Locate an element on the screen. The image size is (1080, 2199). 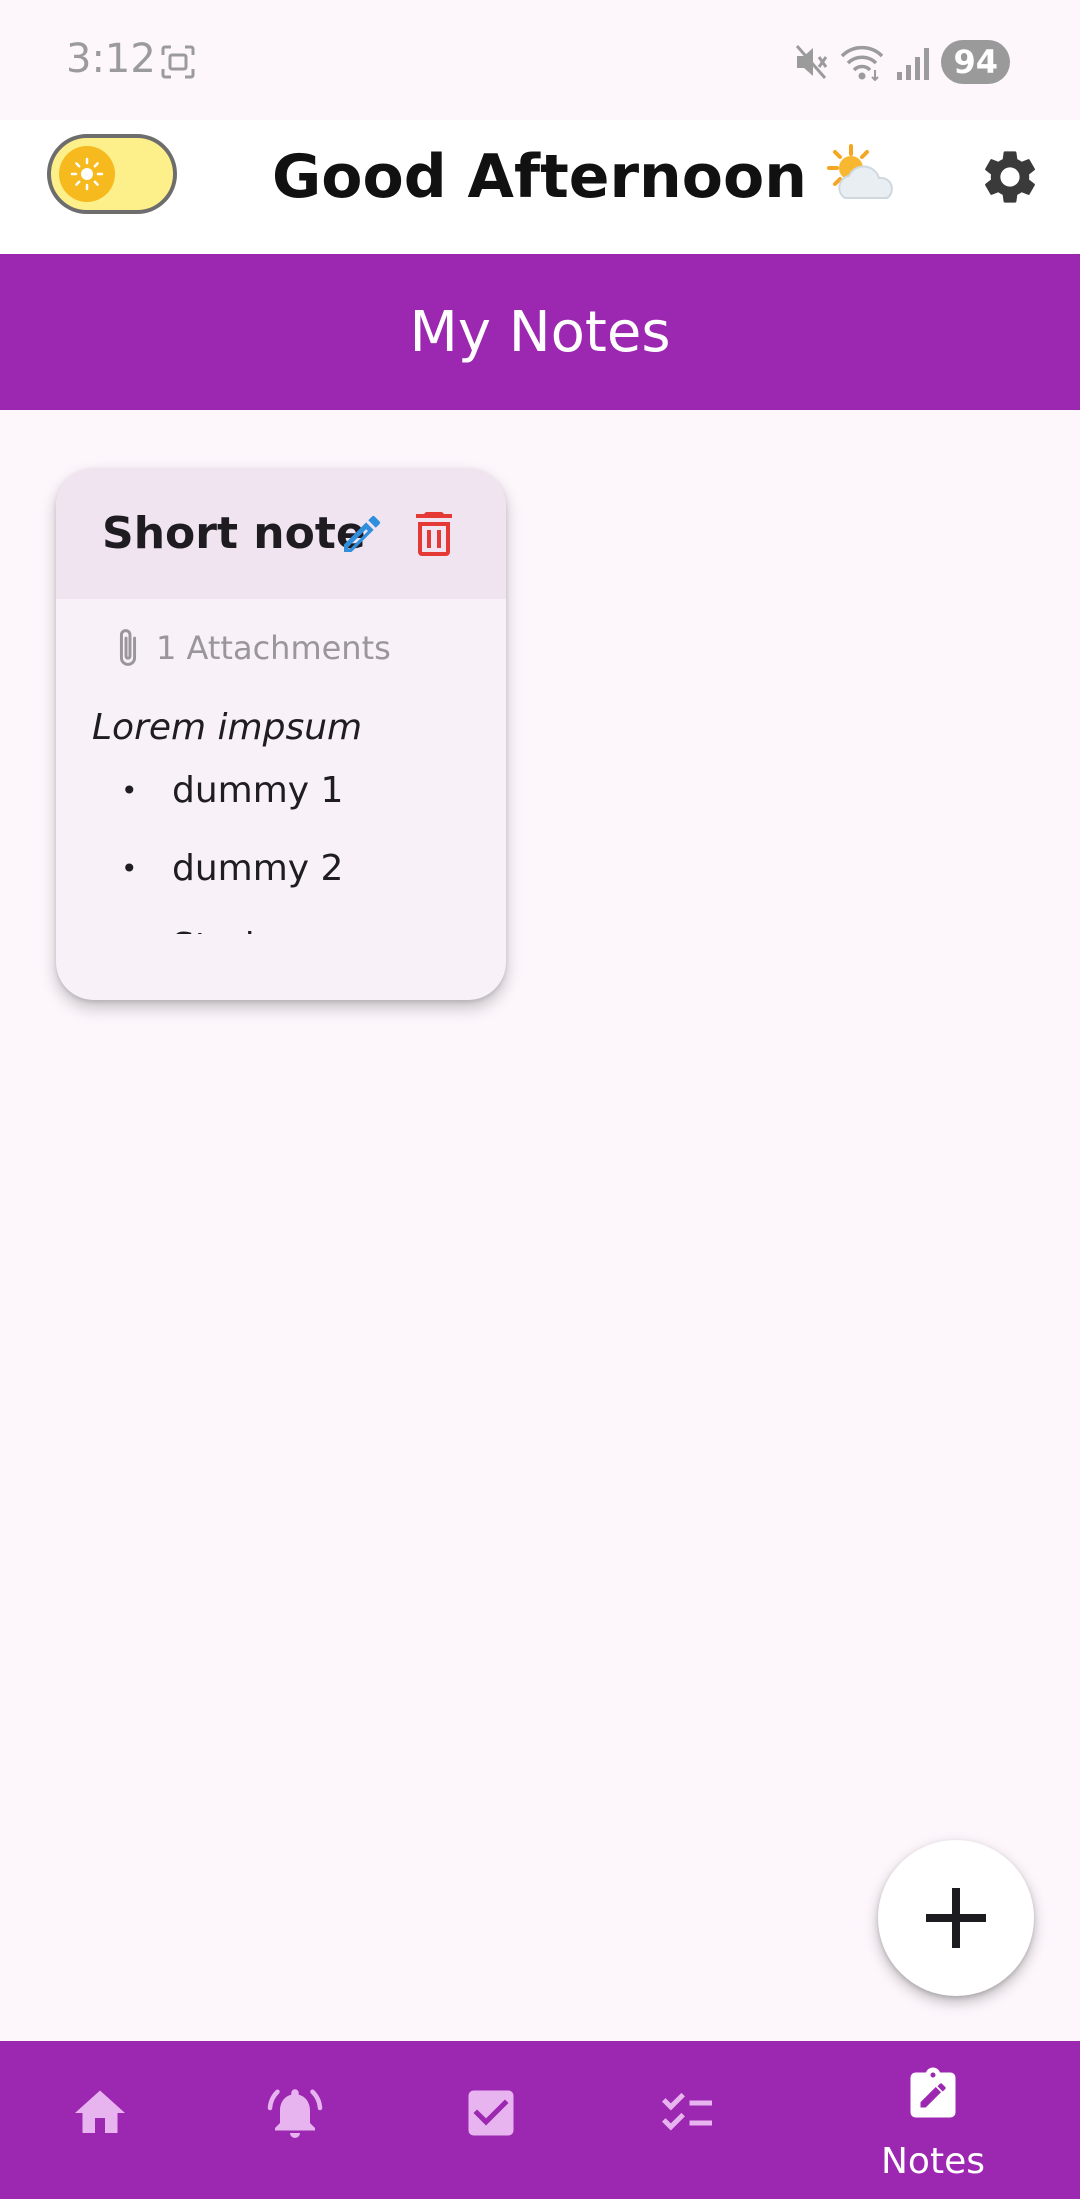
note-card-header: Short note is located at coordinates (281, 533).